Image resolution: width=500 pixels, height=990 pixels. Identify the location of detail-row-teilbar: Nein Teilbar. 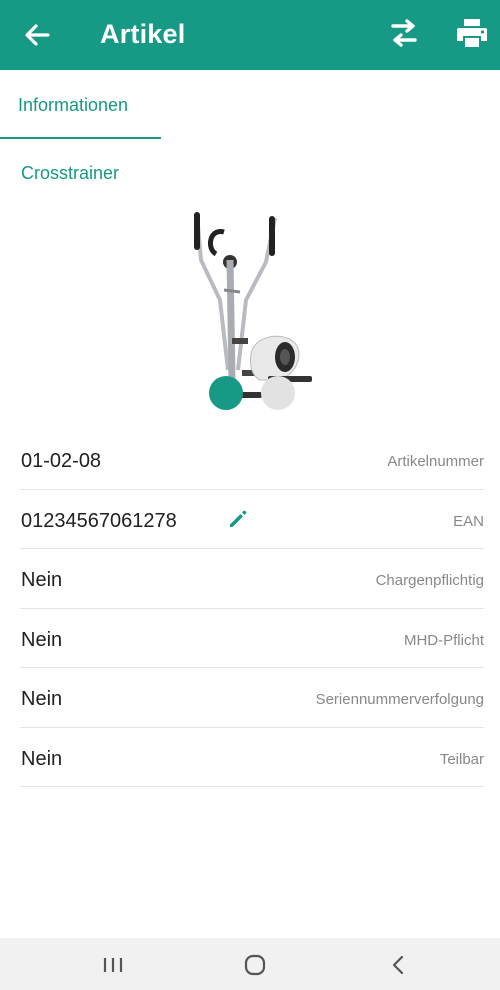
(252, 757).